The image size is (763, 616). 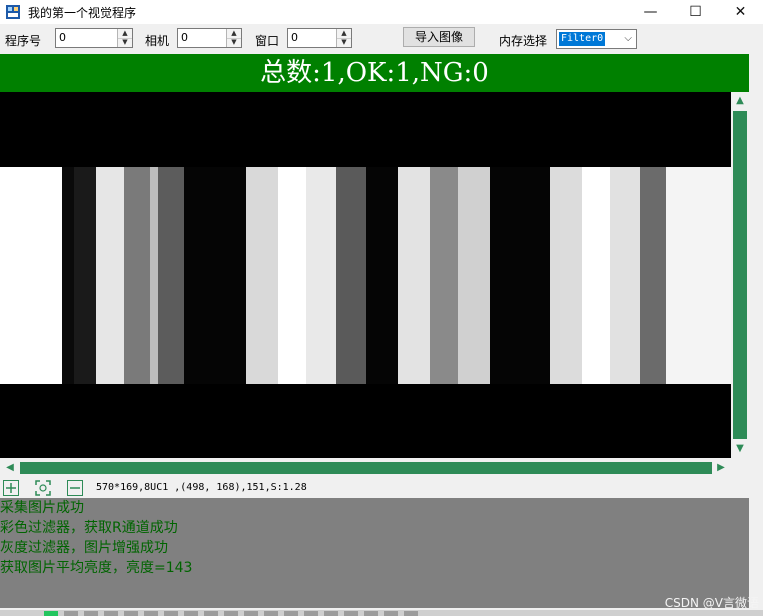 What do you see at coordinates (184, 37) in the screenshot?
I see `camera-value: 0` at bounding box center [184, 37].